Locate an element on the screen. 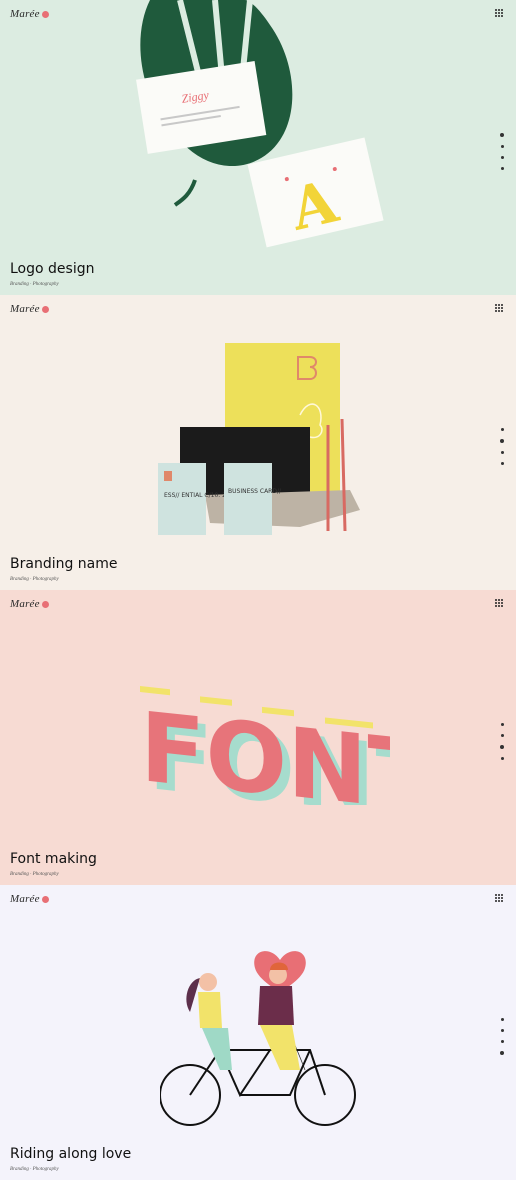 The height and width of the screenshot is (1180, 516). font-artwork: FONT FONT is located at coordinates (265, 745).